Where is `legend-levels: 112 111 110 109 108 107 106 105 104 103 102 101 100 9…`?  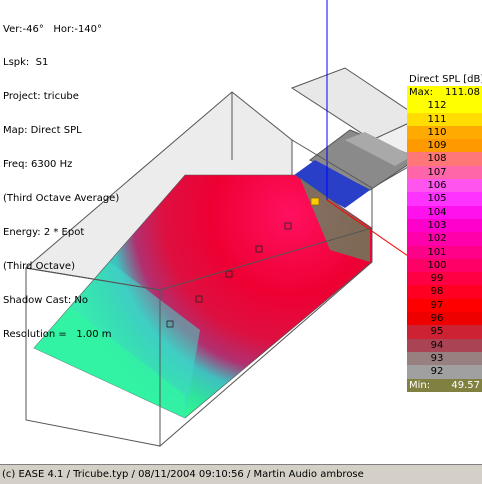 legend-levels: 112 111 110 109 108 107 106 105 104 103 102 101 100 9… is located at coordinates (444, 239).